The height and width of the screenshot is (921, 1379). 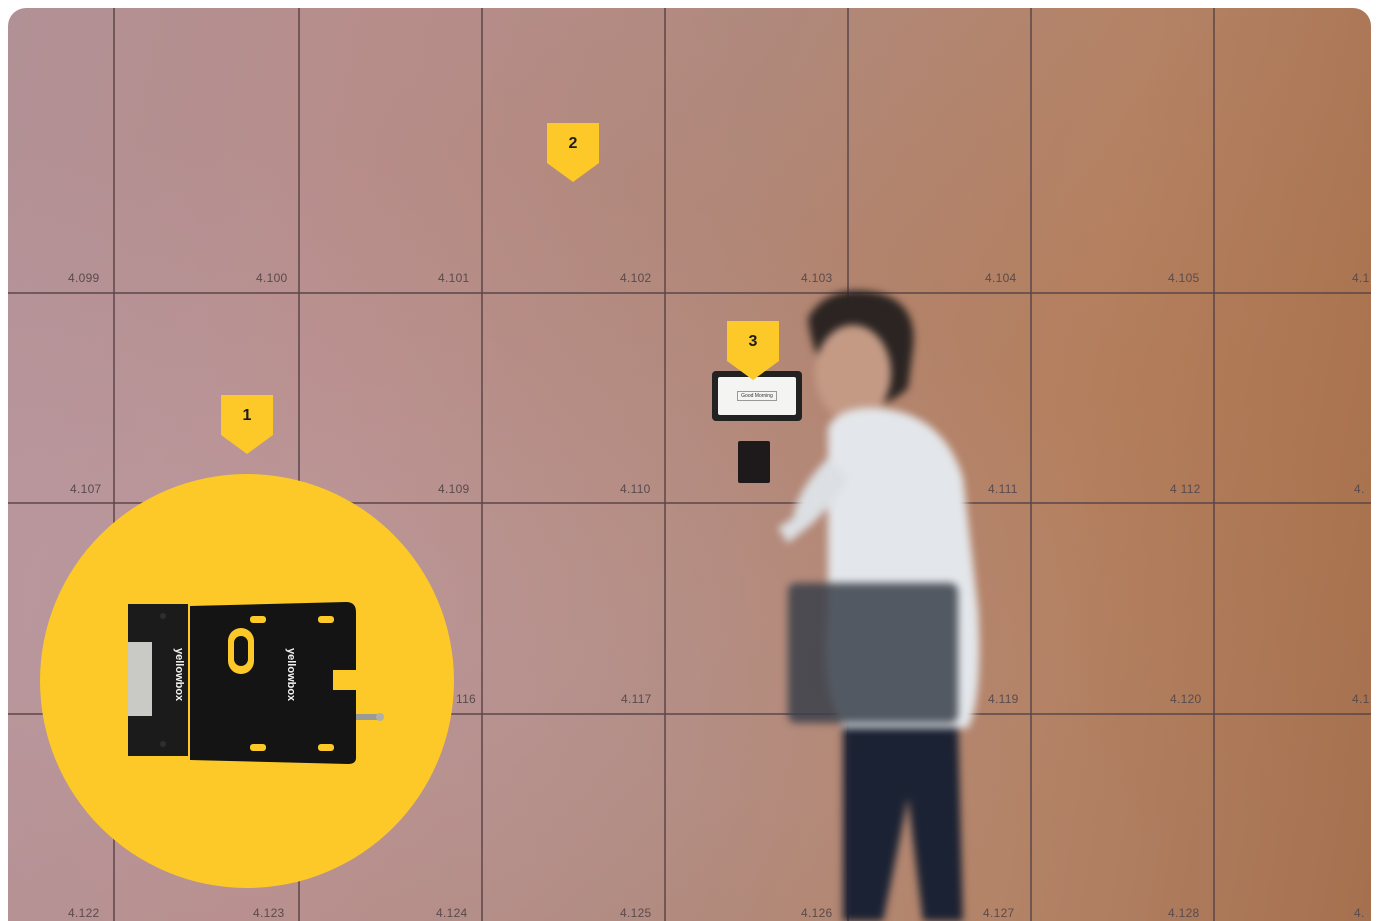 I want to click on locker-number: 4.107, so click(x=86, y=489).